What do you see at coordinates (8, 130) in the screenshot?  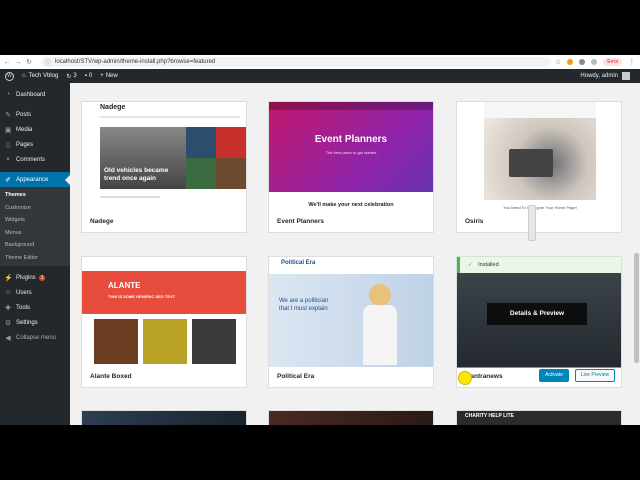 I see `media-icon: ▣` at bounding box center [8, 130].